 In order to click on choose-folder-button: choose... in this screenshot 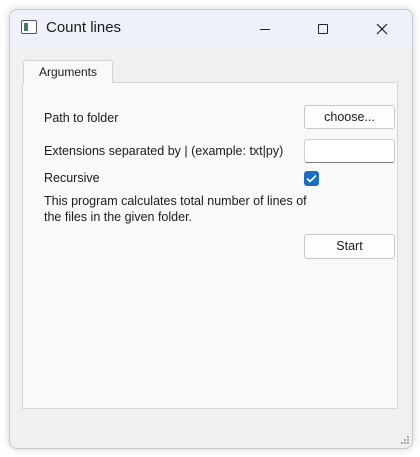, I will do `click(349, 117)`.